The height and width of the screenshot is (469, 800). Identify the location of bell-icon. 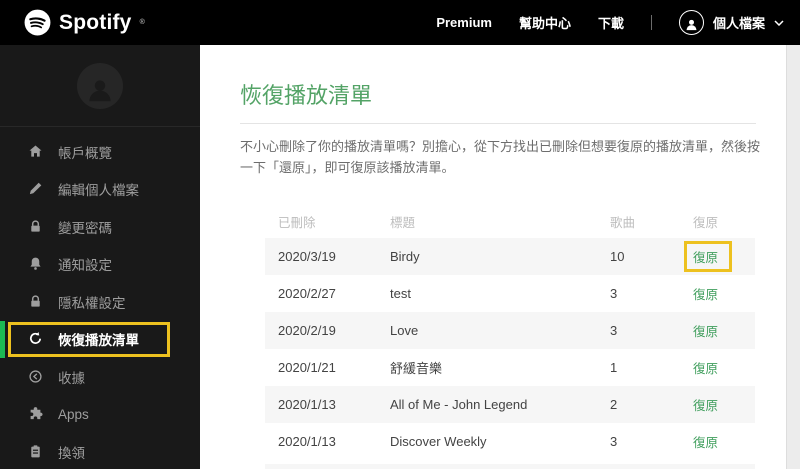
(36, 264).